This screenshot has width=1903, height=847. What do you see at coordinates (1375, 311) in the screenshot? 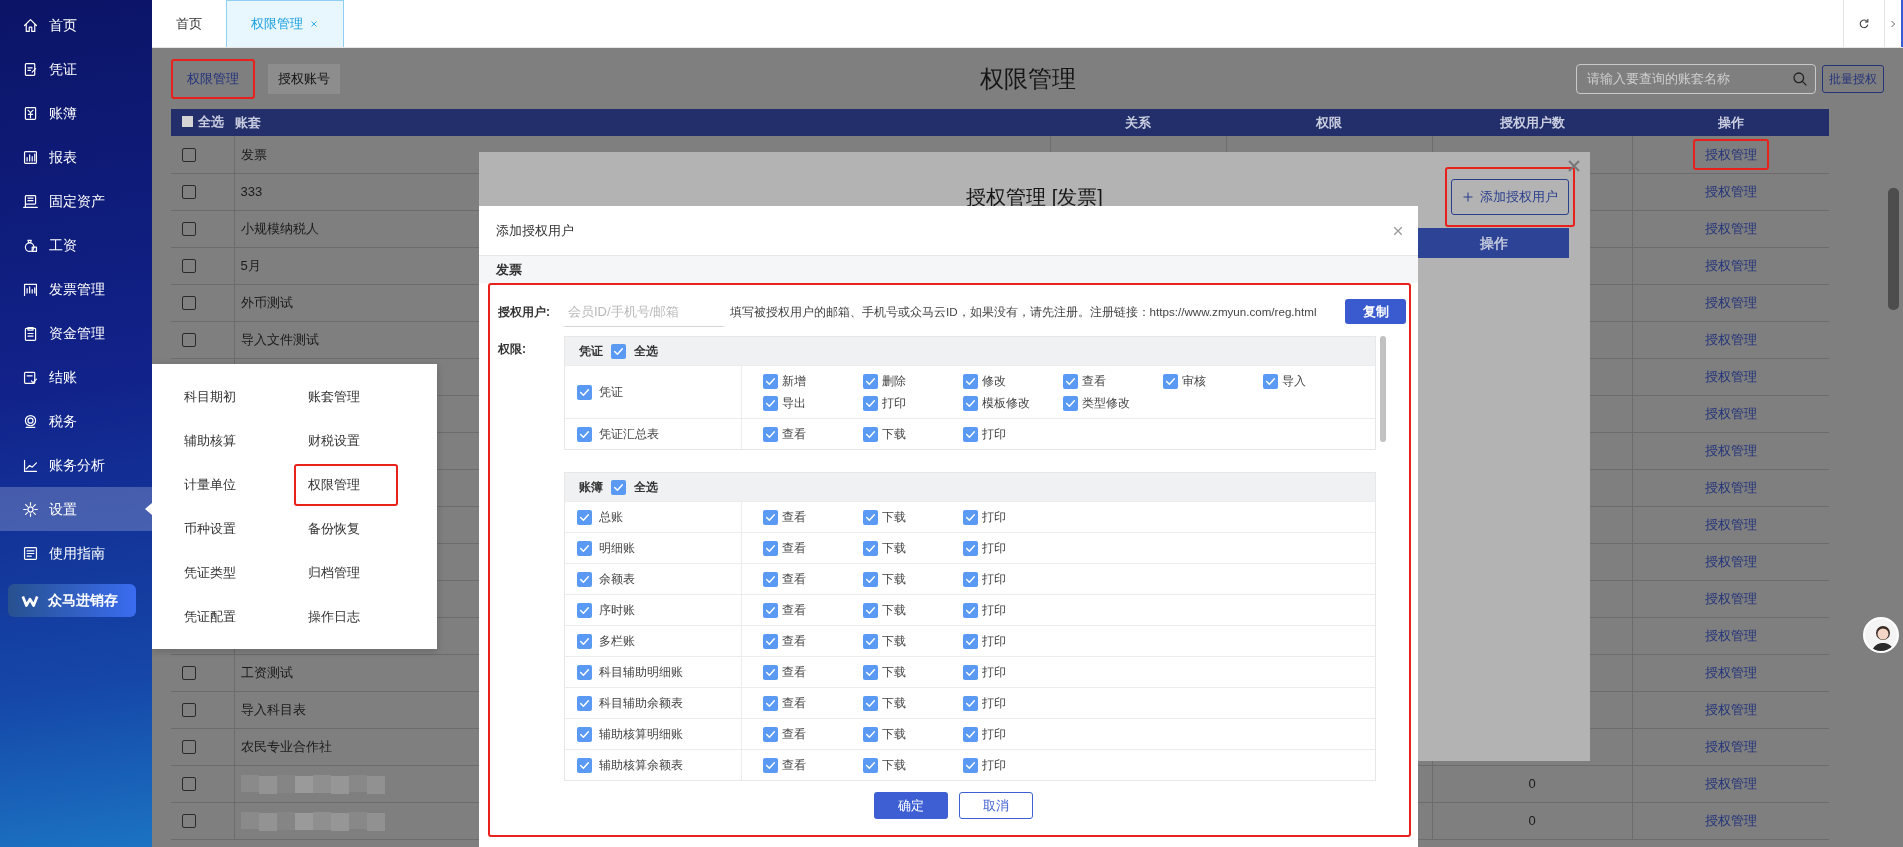
I see `copy-button: 复制` at bounding box center [1375, 311].